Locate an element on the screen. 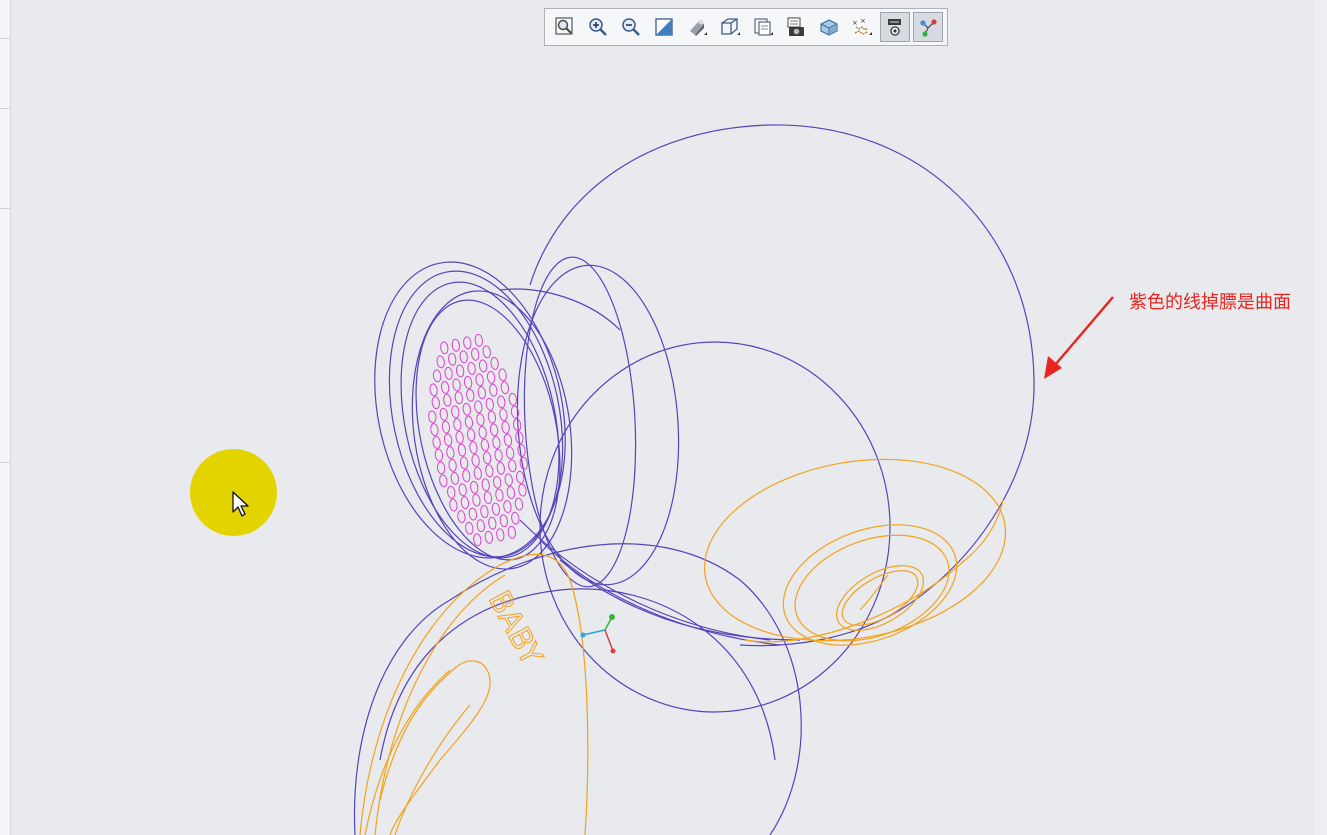 The width and height of the screenshot is (1327, 835). coordinate-triad is located at coordinates (598, 634).